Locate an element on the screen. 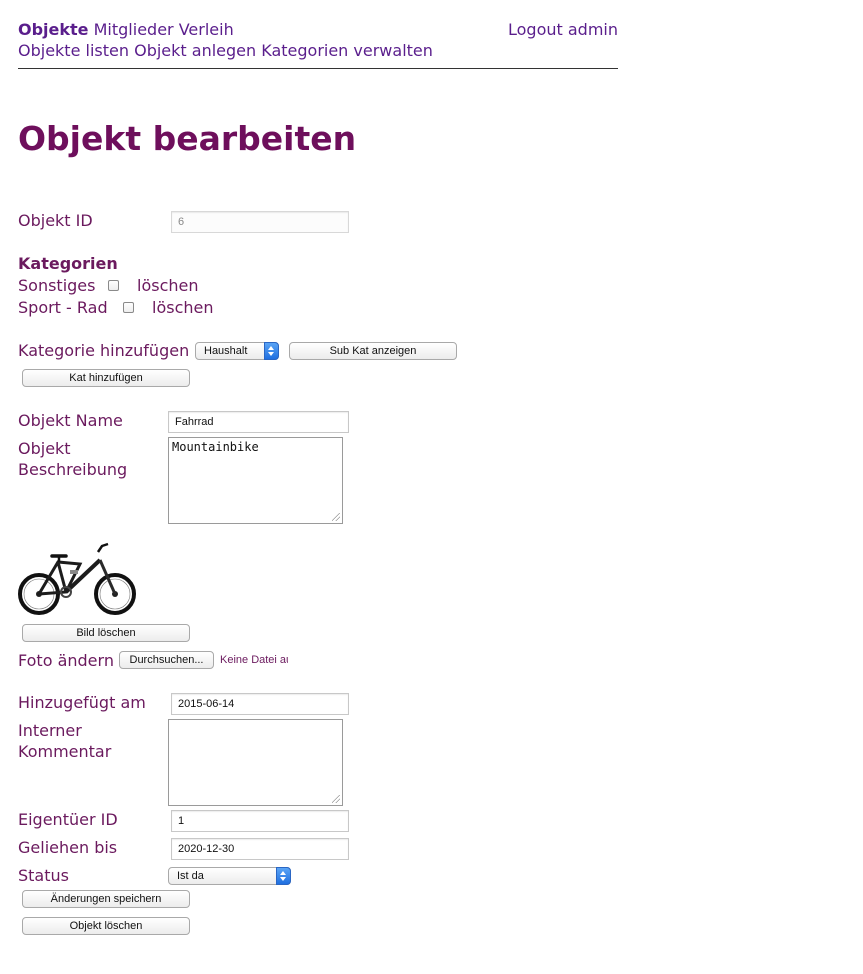 This screenshot has width=863, height=974. status-select-value: Ist da is located at coordinates (190, 876).